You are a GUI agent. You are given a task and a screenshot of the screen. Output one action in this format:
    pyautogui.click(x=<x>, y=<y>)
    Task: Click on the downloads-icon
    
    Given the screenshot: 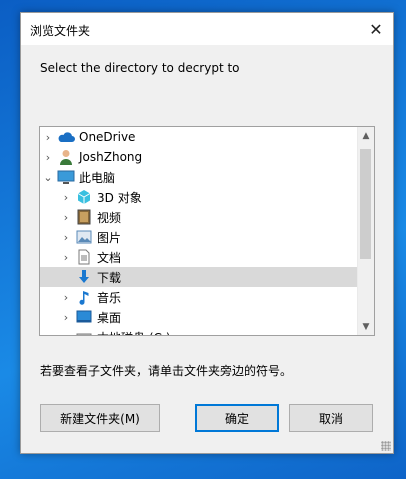 What is the action you would take?
    pyautogui.click(x=84, y=277)
    